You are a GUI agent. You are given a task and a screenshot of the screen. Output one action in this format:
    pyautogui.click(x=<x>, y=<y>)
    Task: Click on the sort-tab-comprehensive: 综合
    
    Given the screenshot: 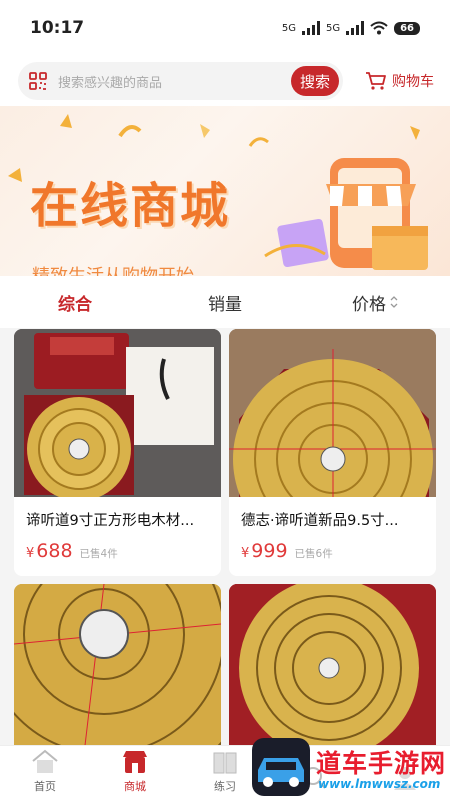 What is the action you would take?
    pyautogui.click(x=75, y=302)
    